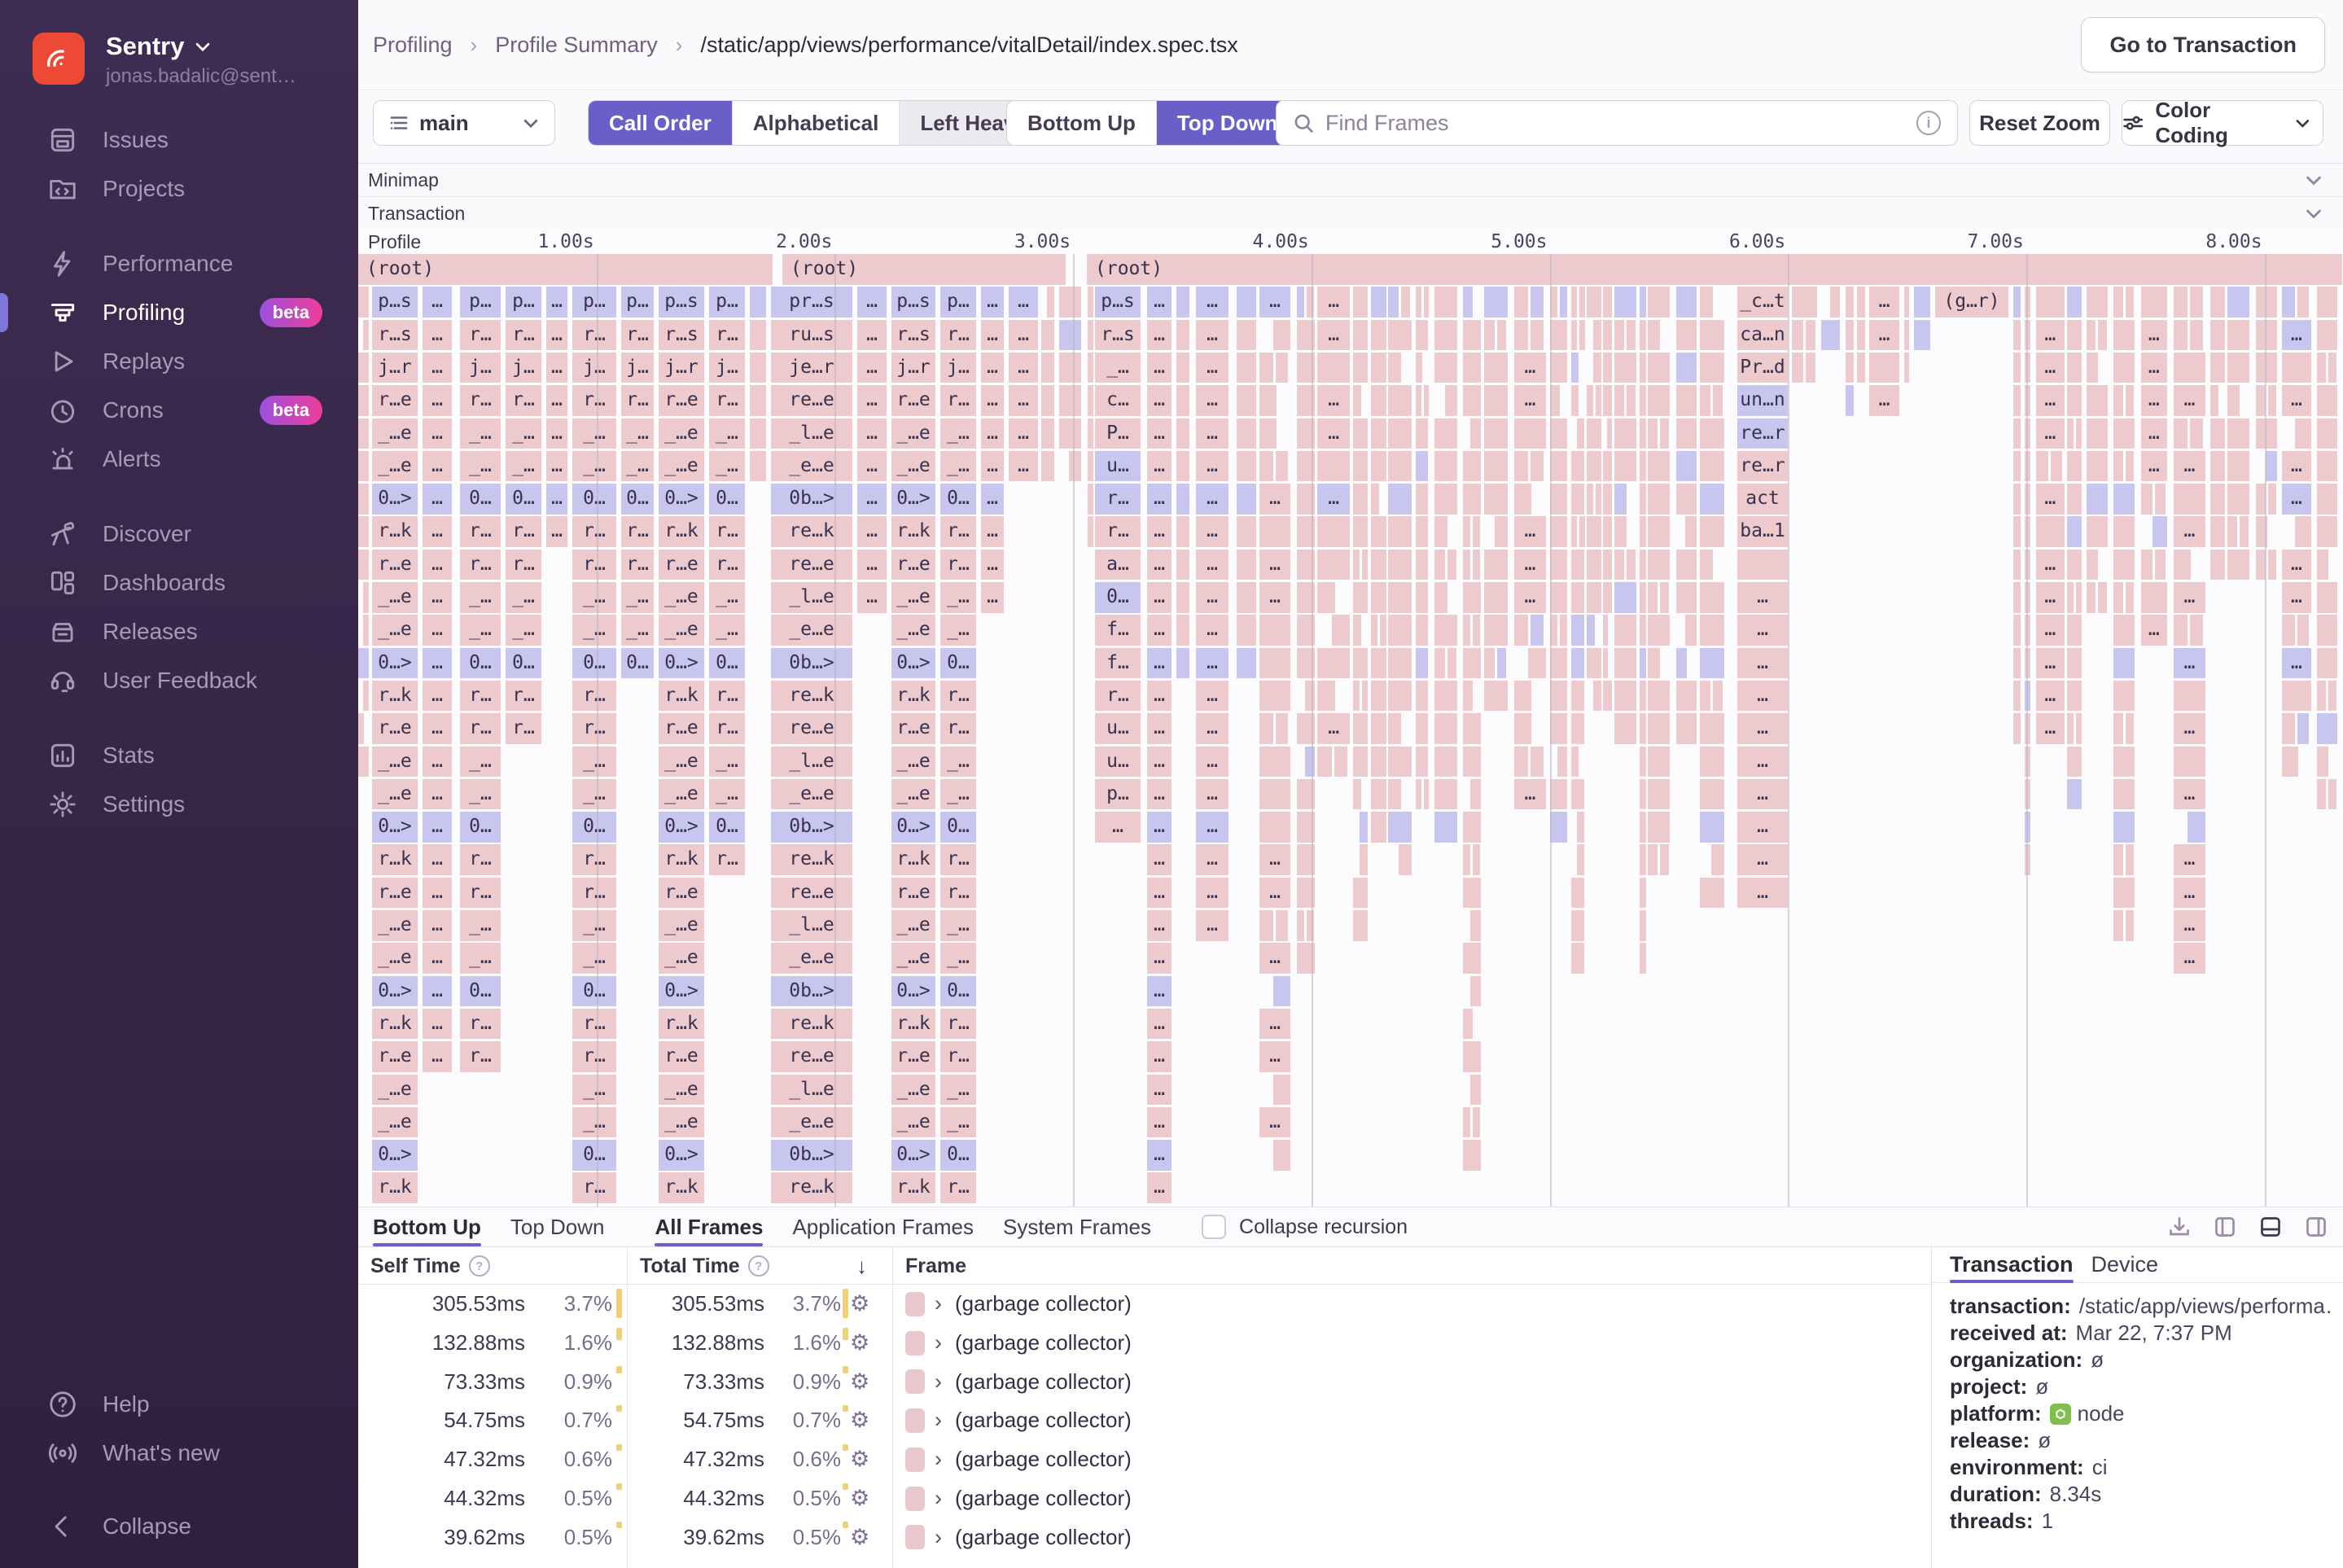 This screenshot has width=2343, height=1568. I want to click on segment-alphabetical: Alphabetical, so click(815, 123).